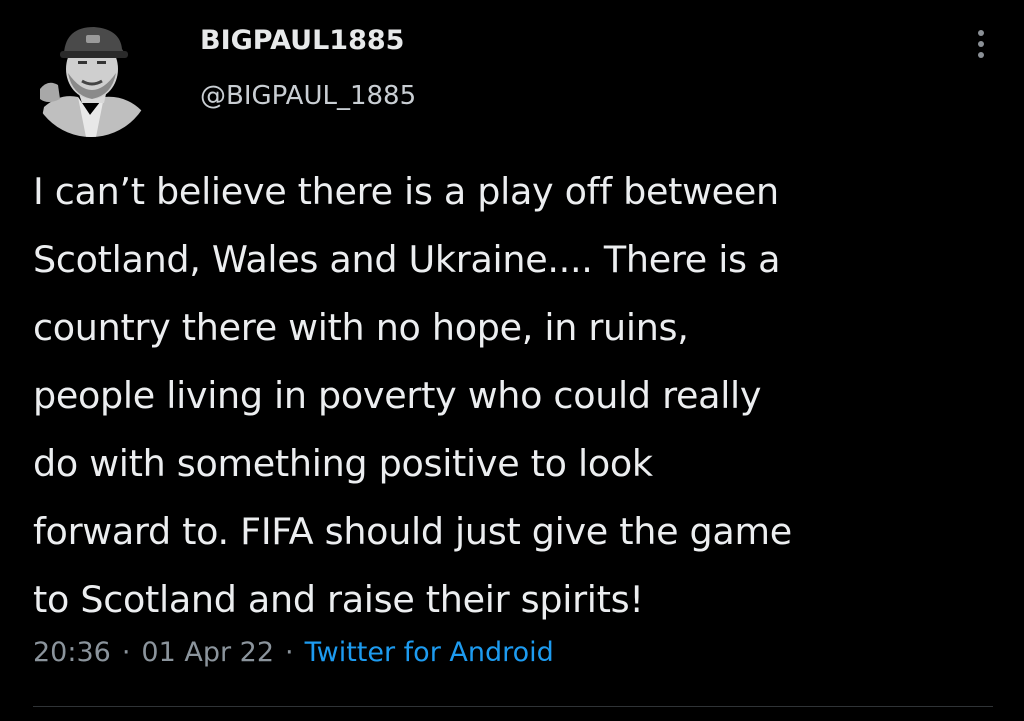 This screenshot has height=721, width=1024. I want to click on tweet-date: 01 Apr 22, so click(207, 652).